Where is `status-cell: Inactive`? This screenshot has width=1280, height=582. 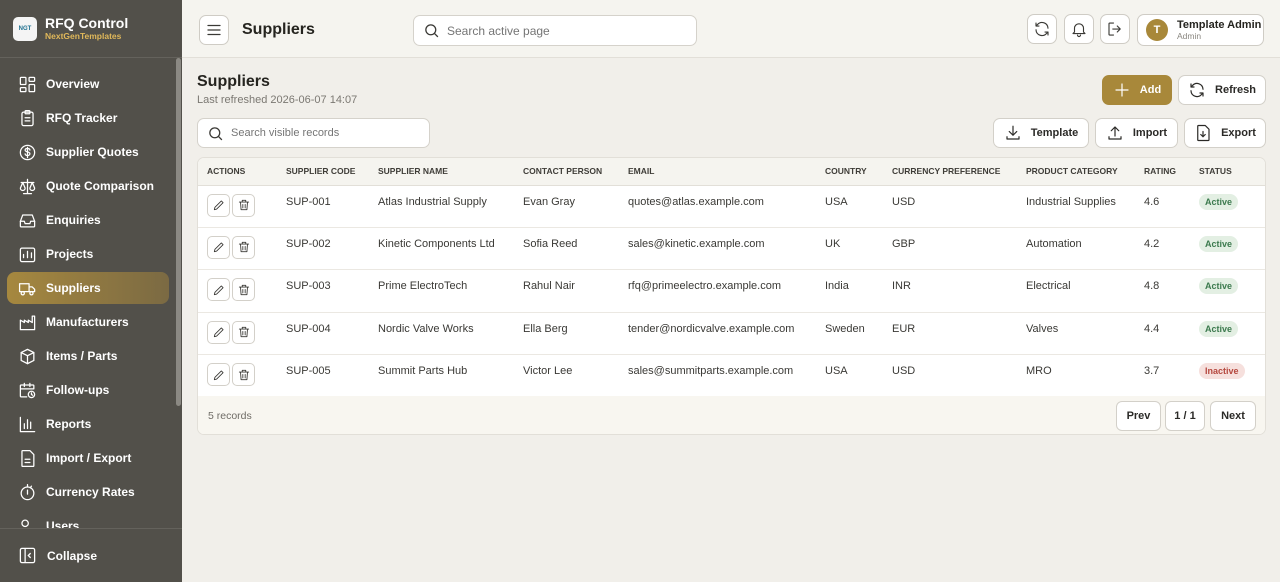
status-cell: Inactive is located at coordinates (1227, 376).